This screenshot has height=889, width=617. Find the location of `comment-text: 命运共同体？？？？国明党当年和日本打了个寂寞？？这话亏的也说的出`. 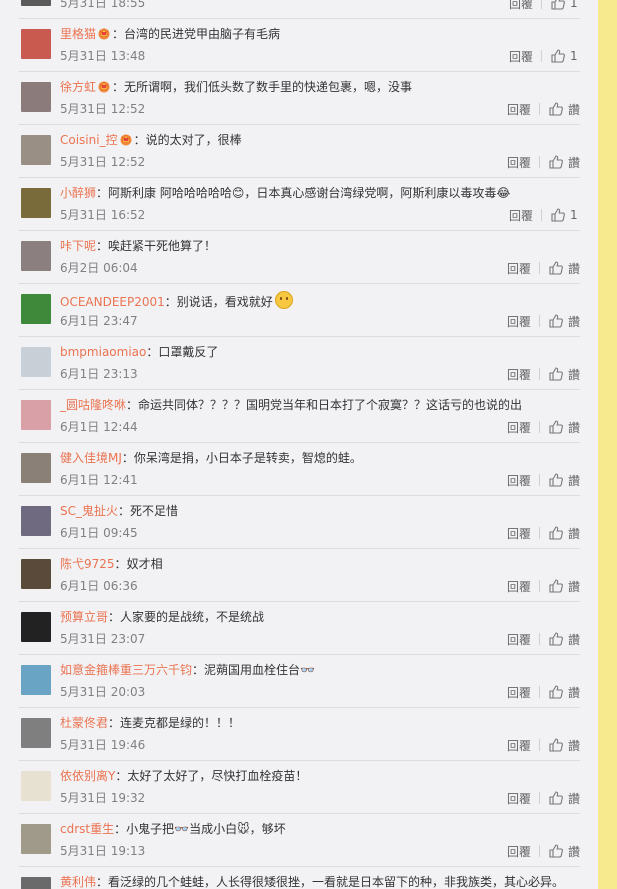

comment-text: 命运共同体？？？？国明党当年和日本打了个寂寞？？这话亏的也说的出 is located at coordinates (330, 405).